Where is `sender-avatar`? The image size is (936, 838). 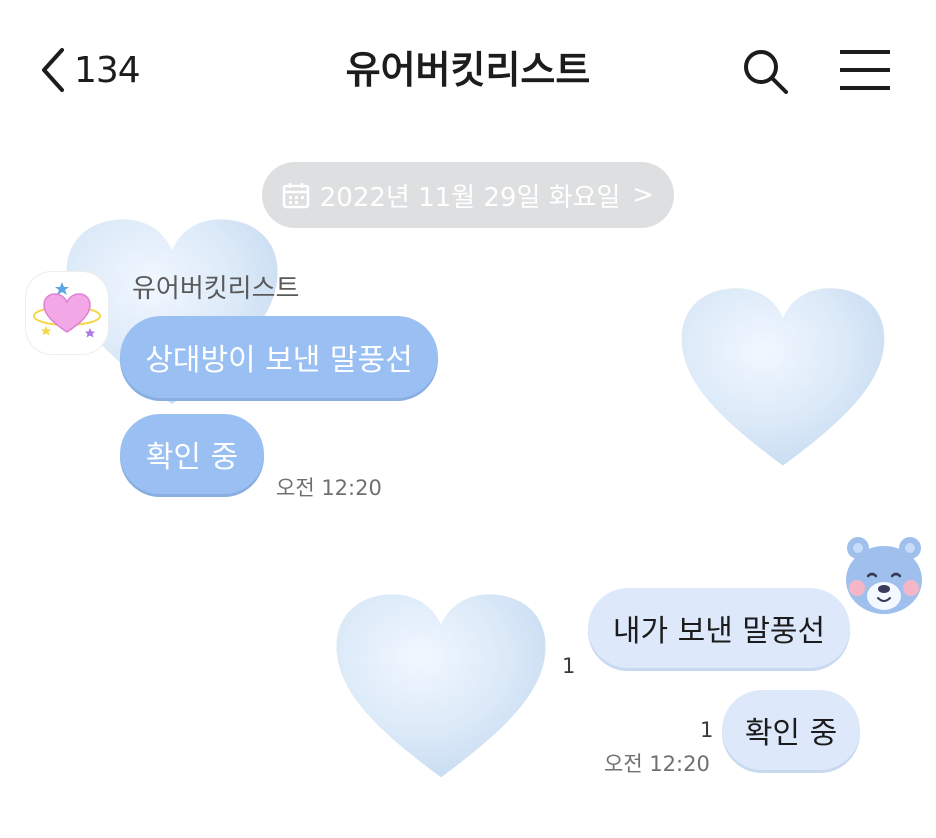 sender-avatar is located at coordinates (67, 313).